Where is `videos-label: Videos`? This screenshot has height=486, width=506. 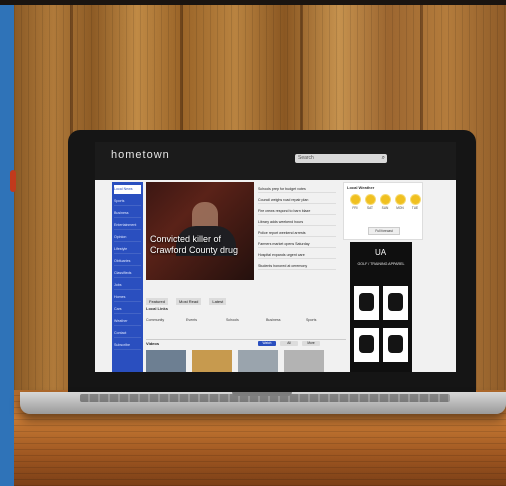 videos-label: Videos is located at coordinates (153, 343).